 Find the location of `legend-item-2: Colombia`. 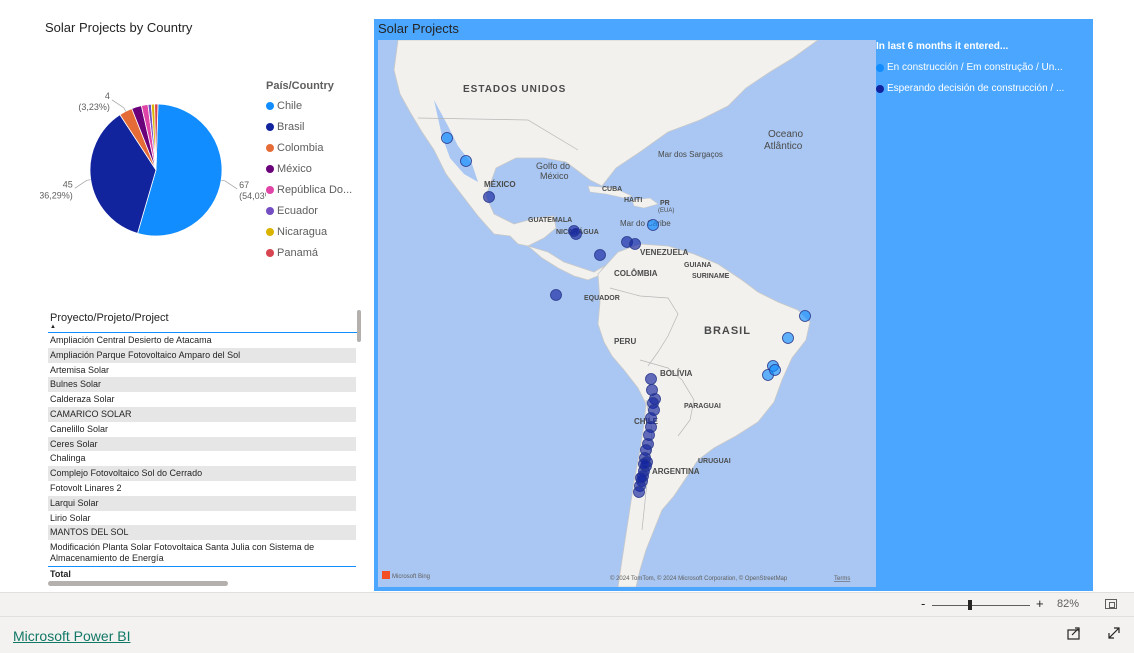

legend-item-2: Colombia is located at coordinates (309, 147).